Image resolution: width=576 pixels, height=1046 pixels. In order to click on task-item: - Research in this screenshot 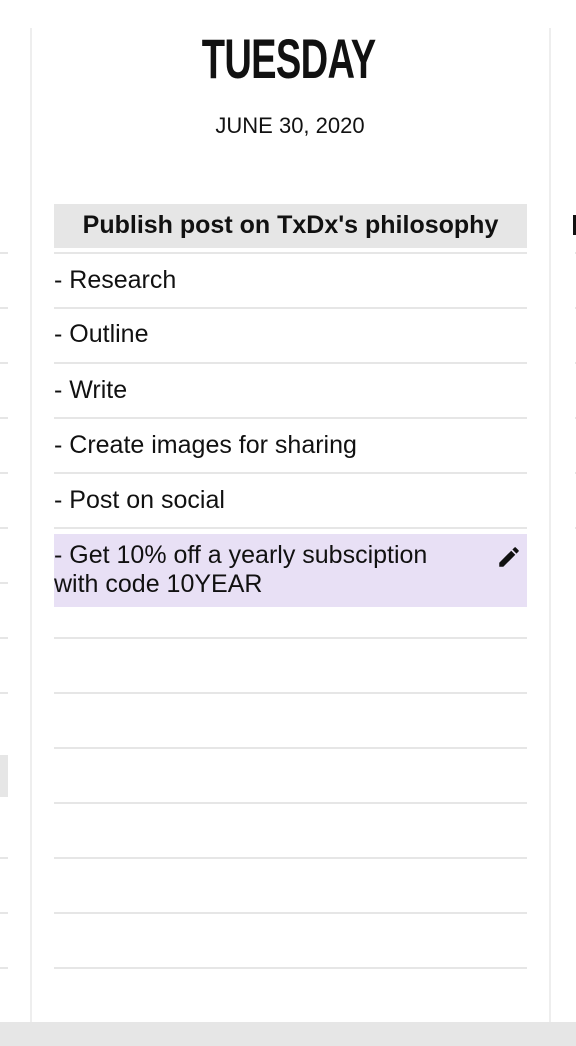, I will do `click(290, 280)`.